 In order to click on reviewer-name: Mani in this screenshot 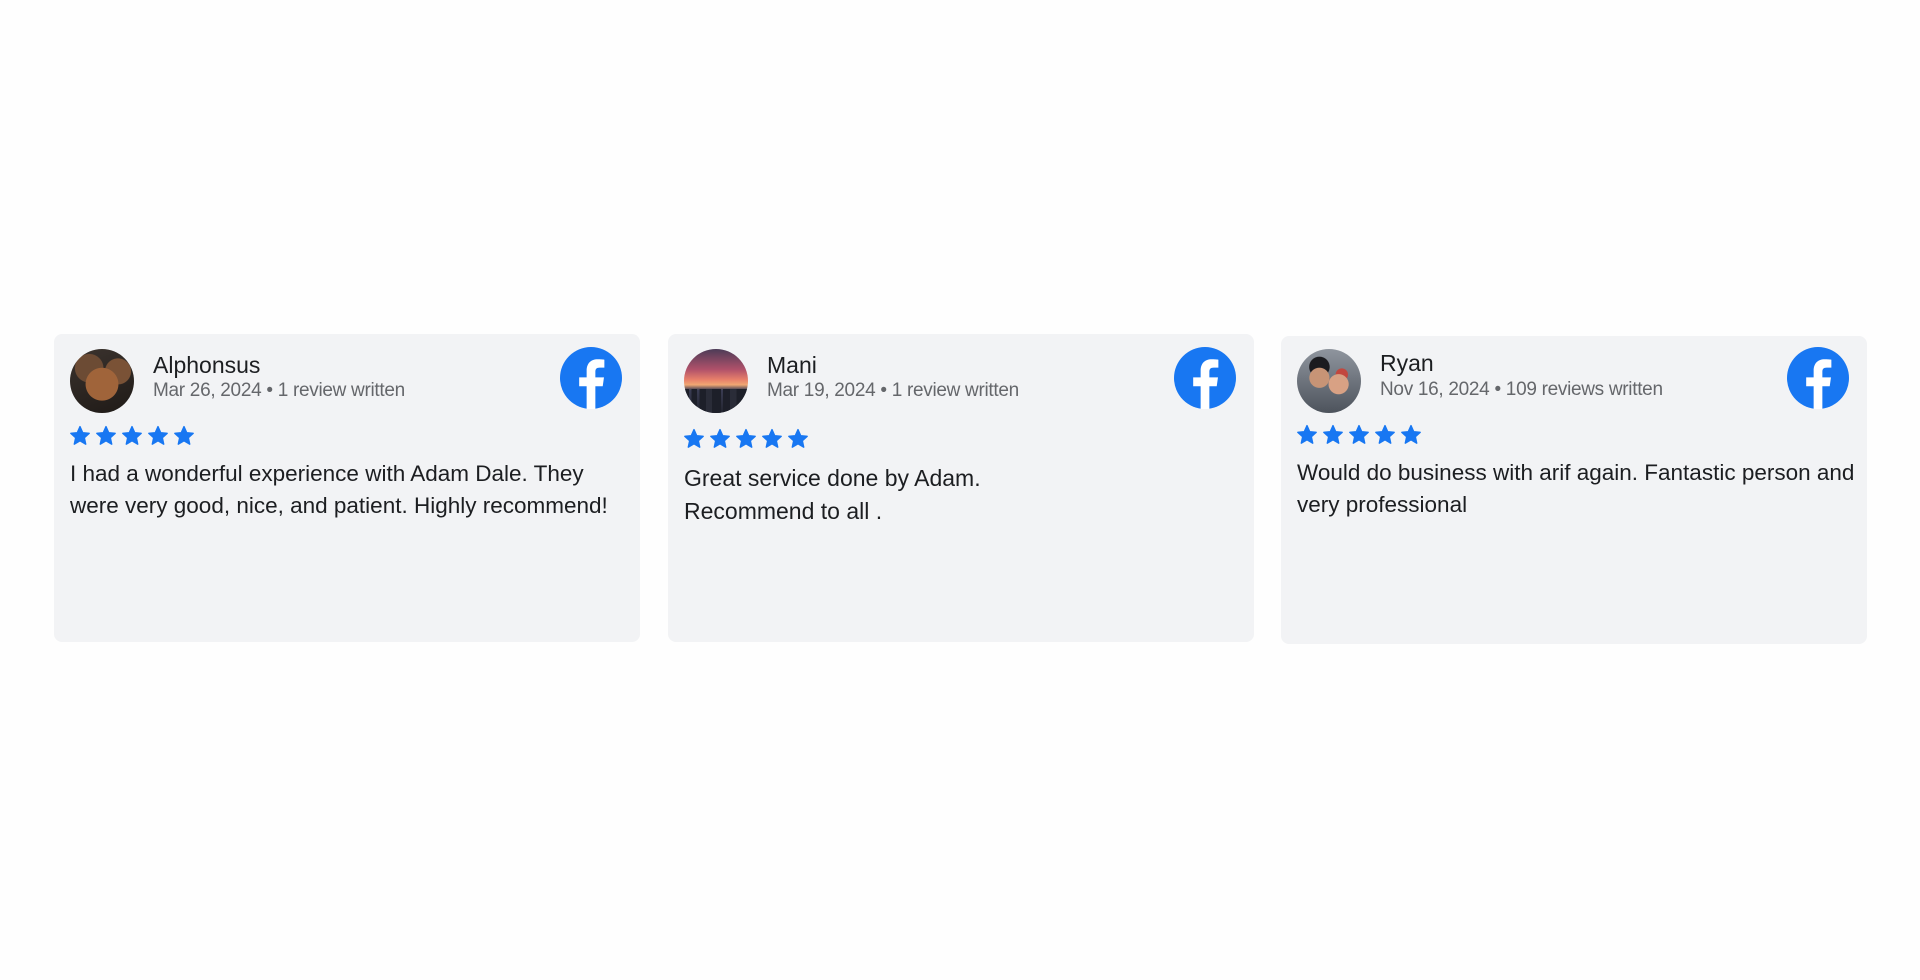, I will do `click(792, 365)`.